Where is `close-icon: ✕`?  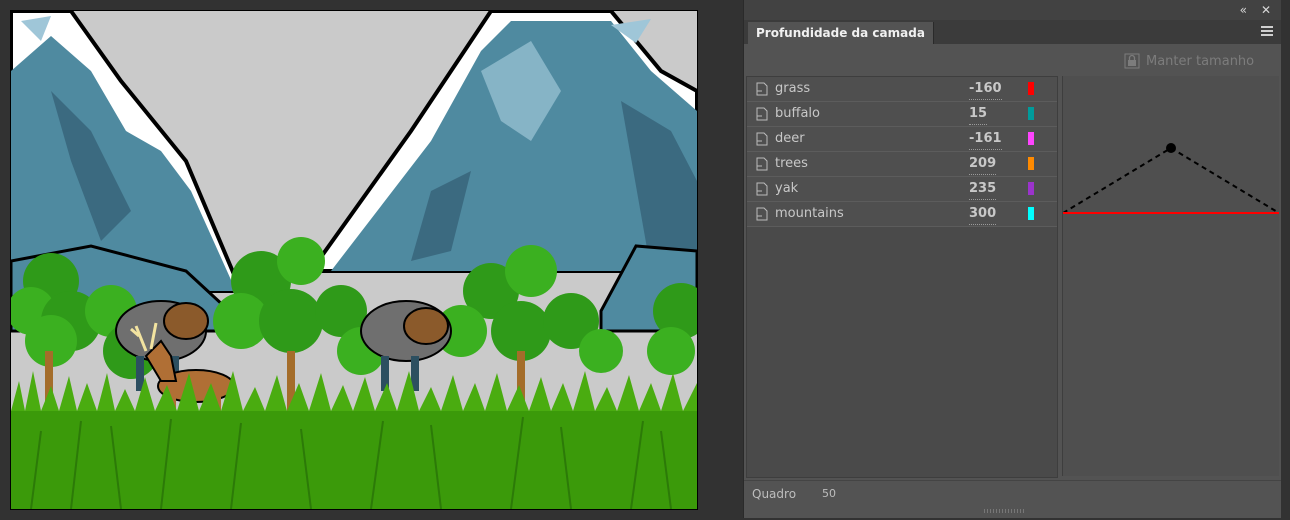
close-icon: ✕ is located at coordinates (1266, 10).